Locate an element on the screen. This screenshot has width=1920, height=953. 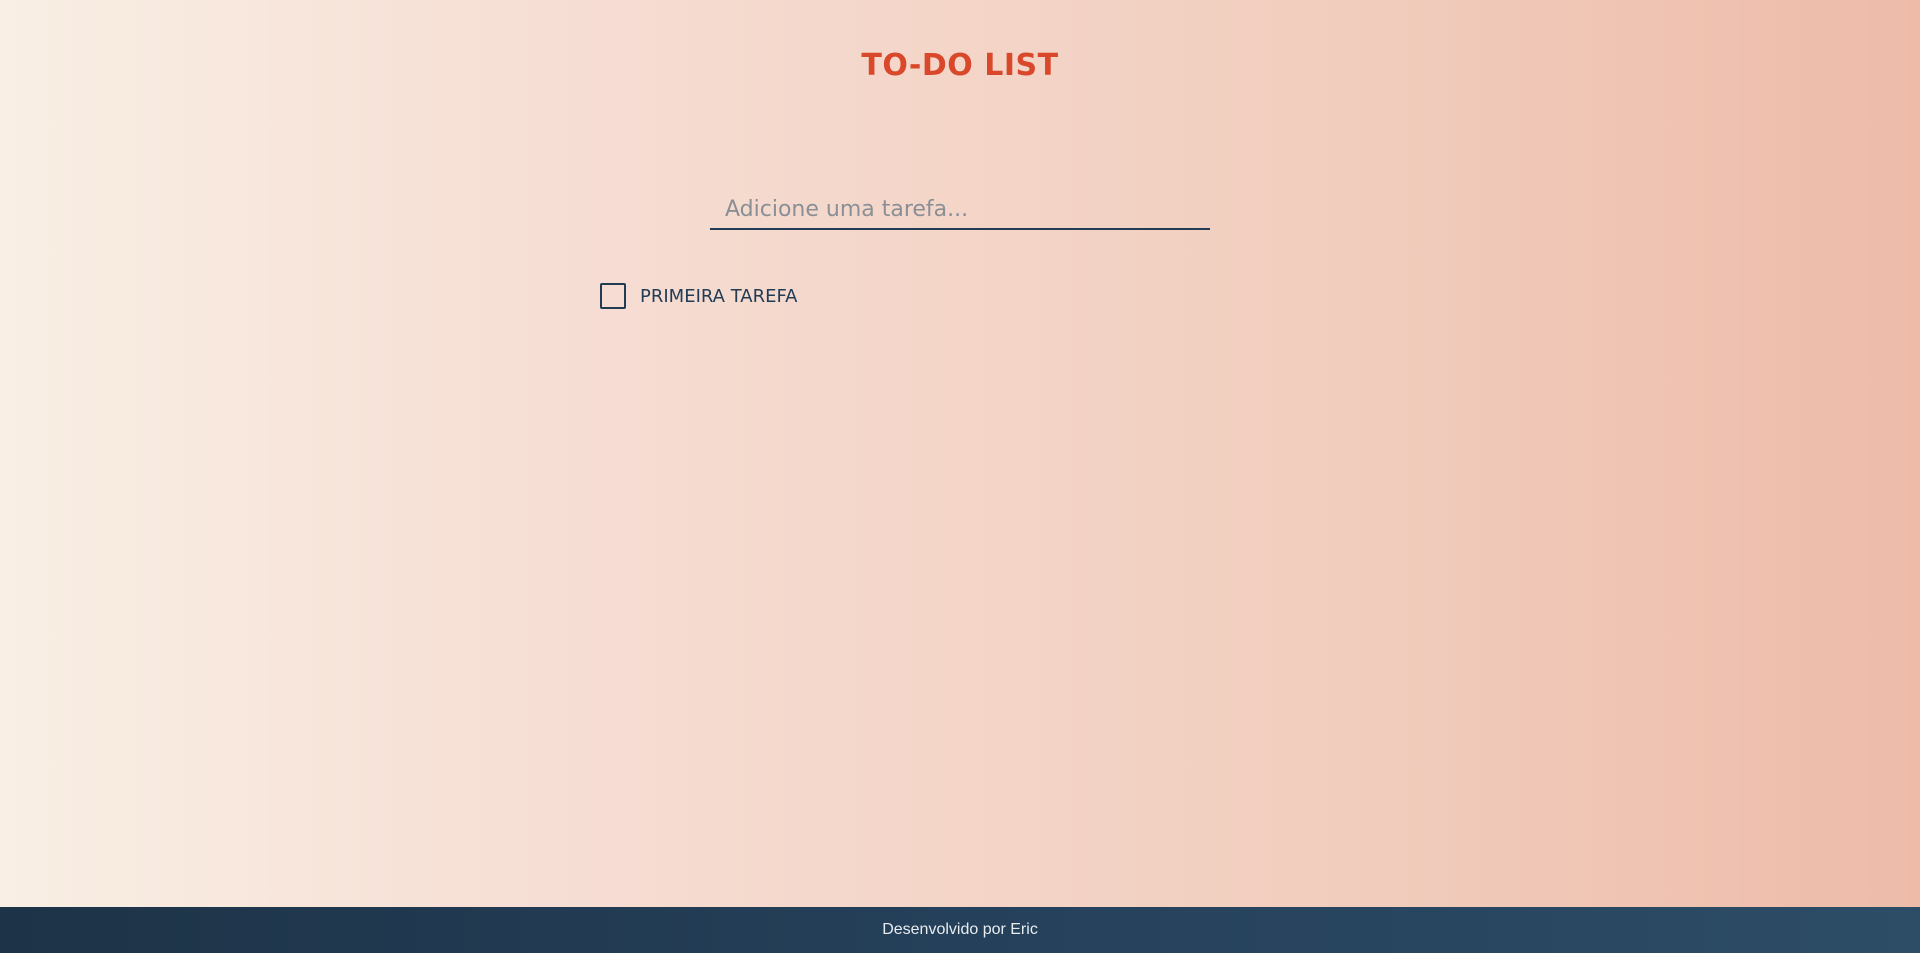
task-list: PRIMEIRA TAREFA is located at coordinates (699, 296).